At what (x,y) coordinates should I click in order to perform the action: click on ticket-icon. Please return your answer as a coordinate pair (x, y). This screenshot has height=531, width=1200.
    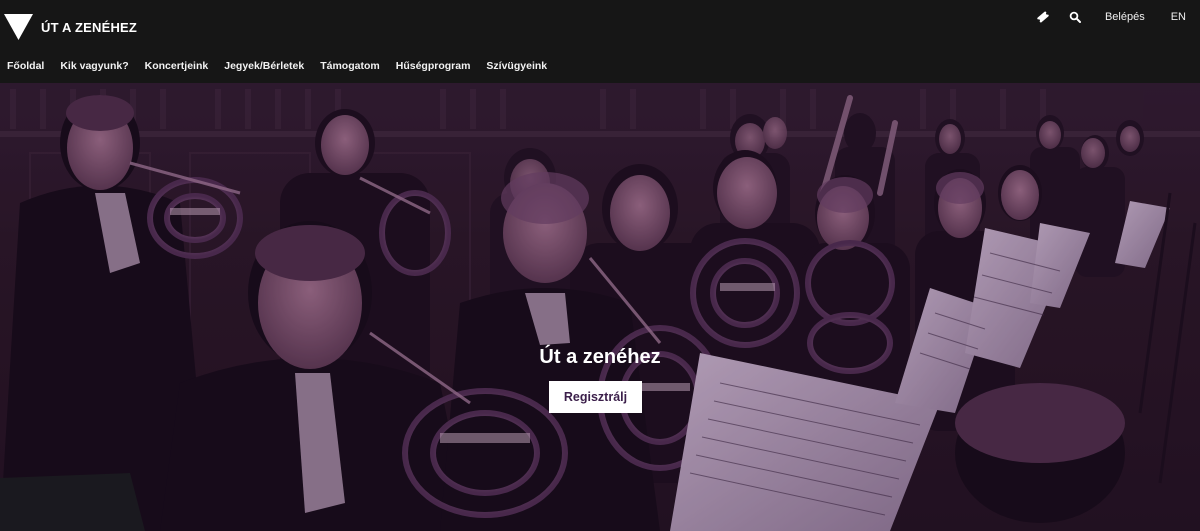
    Looking at the image, I should click on (1043, 17).